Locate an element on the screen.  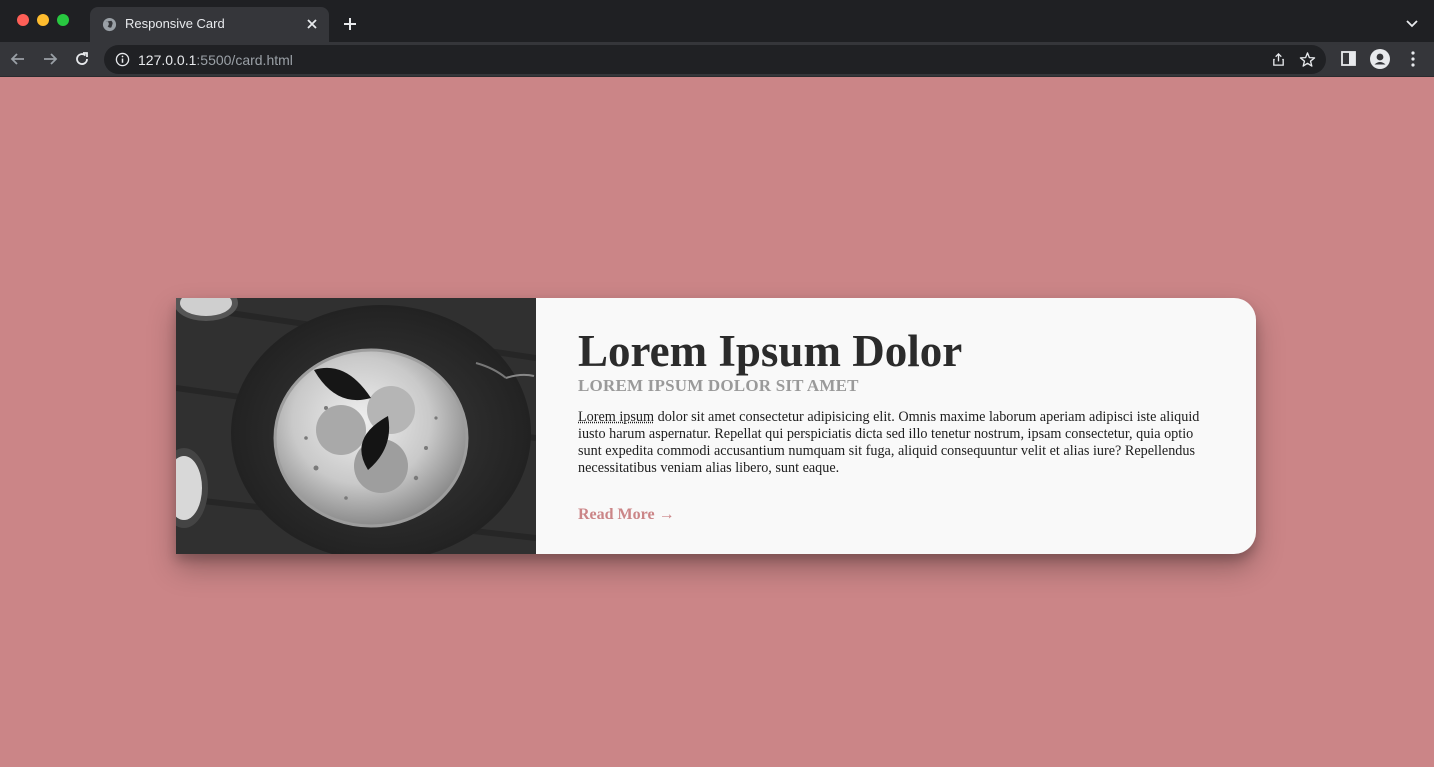
tab-responsive-card: Responsive Card is located at coordinates (209, 24).